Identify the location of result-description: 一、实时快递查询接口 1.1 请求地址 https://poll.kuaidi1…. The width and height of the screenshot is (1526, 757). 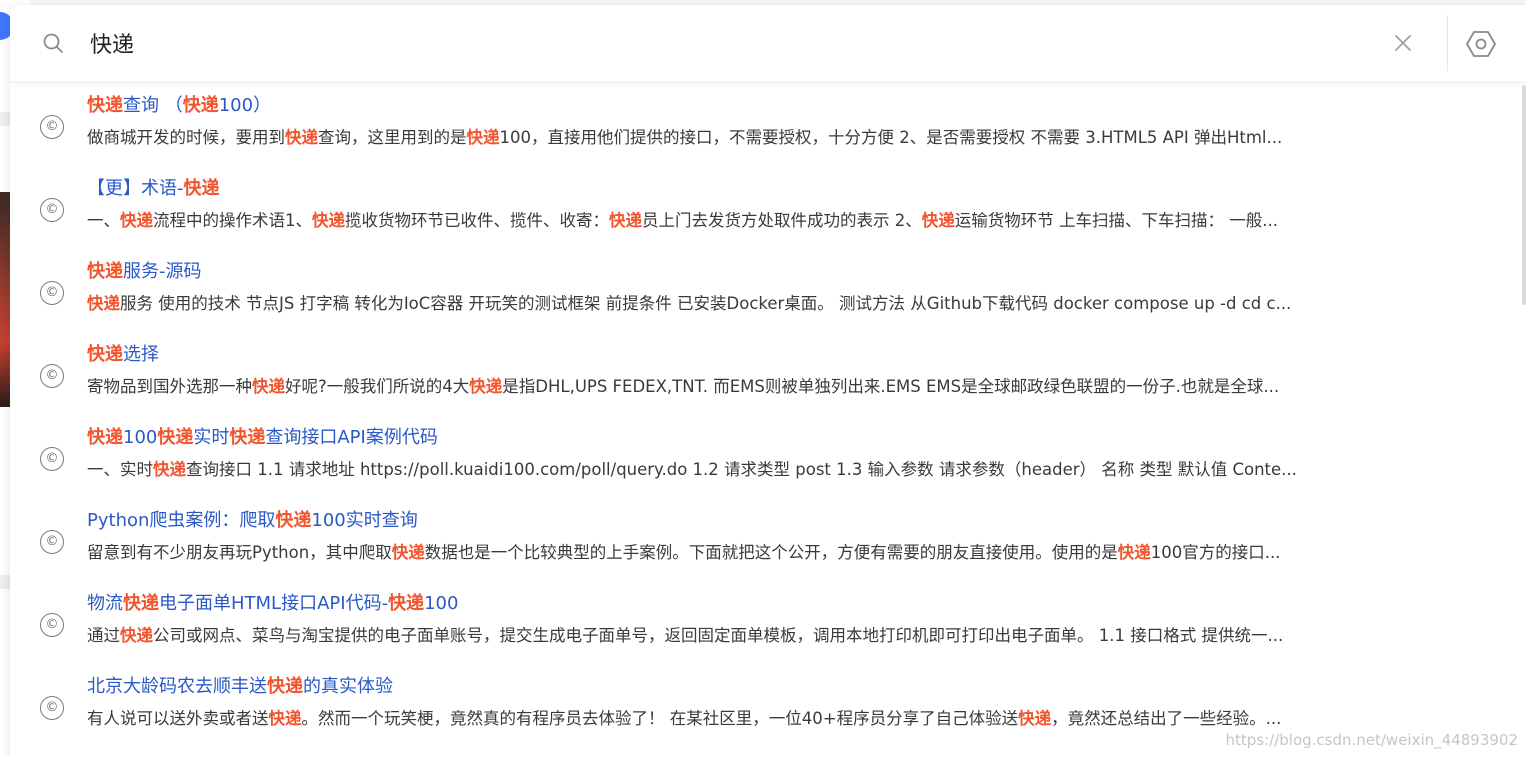
(692, 469).